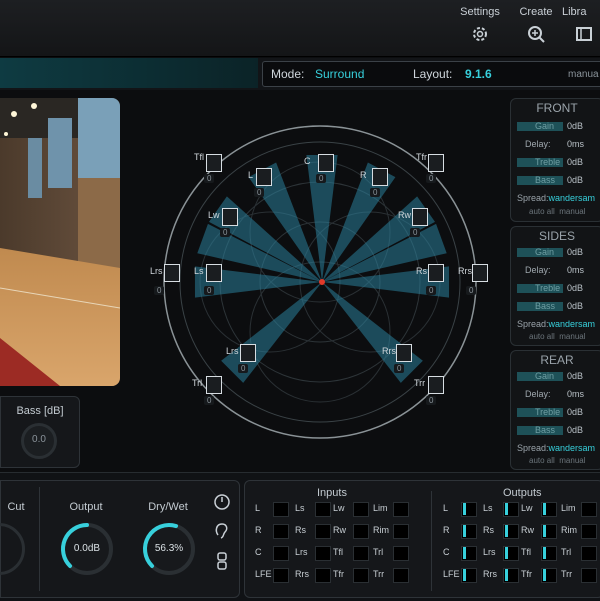  Describe the element at coordinates (488, 530) in the screenshot. I see `output-channel-label: Rs` at that location.